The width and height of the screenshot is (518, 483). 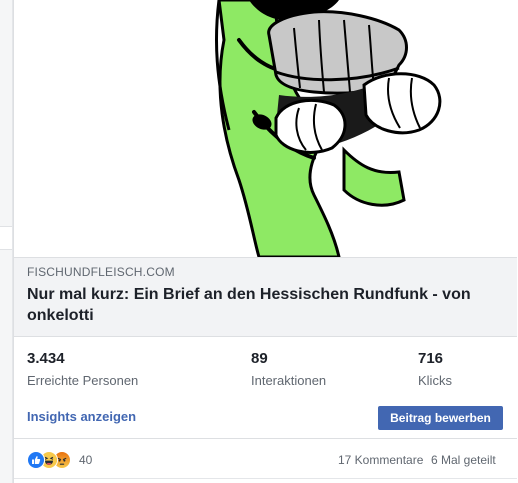 What do you see at coordinates (265, 460) in the screenshot?
I see `post-footer: 40 17 Kommentare 6 Mal geteilt` at bounding box center [265, 460].